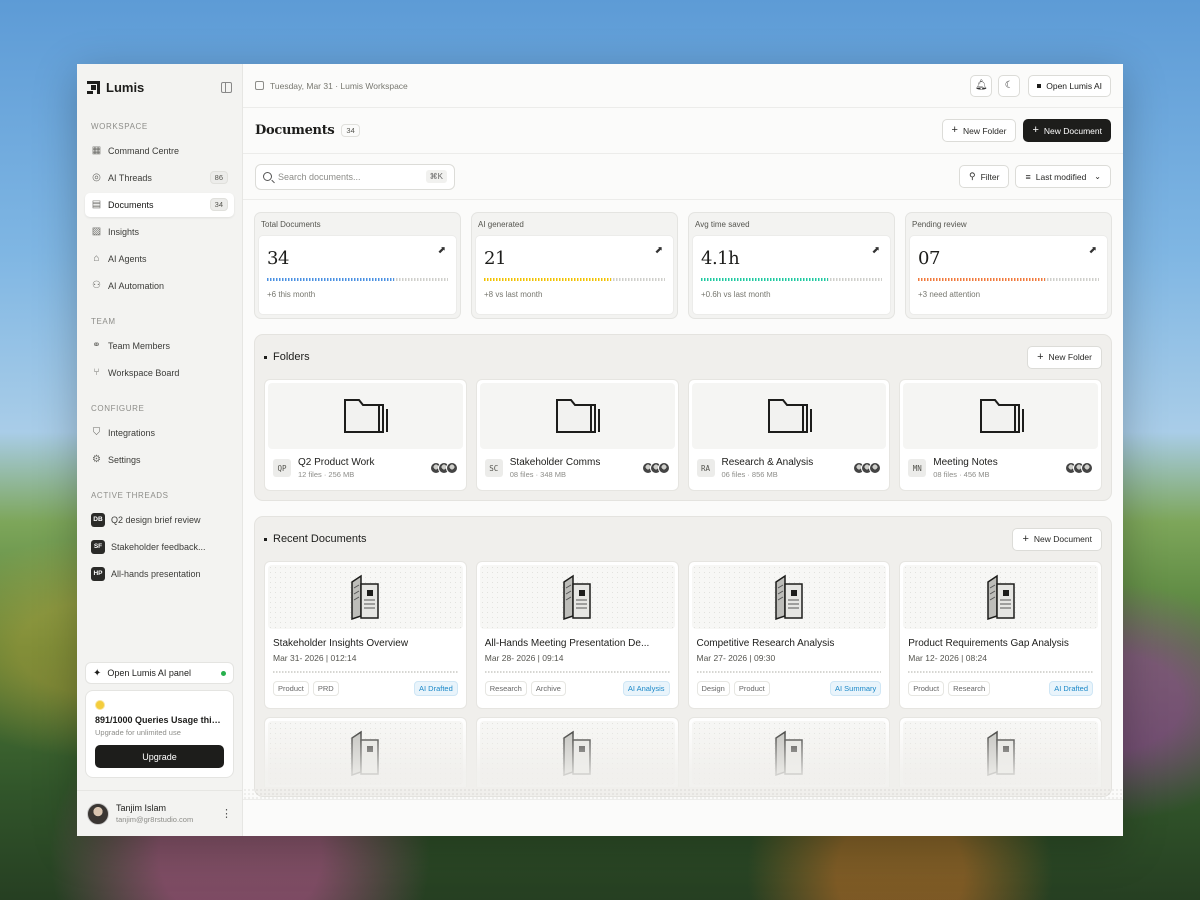 This screenshot has width=1200, height=900. Describe the element at coordinates (119, 126) in the screenshot. I see `section-title-workspace: WORKSPACE` at that location.